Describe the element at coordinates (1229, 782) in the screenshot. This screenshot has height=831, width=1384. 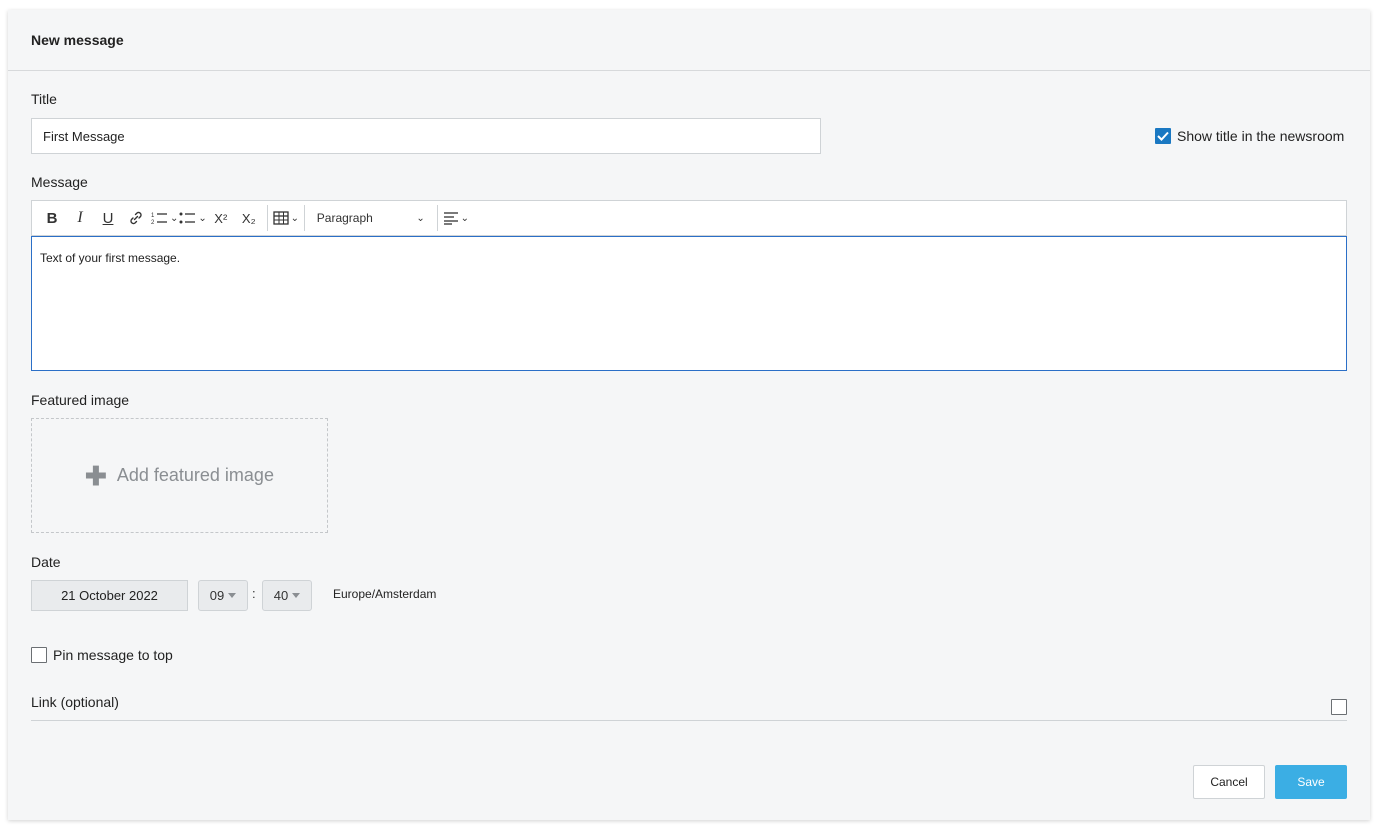
I see `cancel-button: Cancel` at that location.